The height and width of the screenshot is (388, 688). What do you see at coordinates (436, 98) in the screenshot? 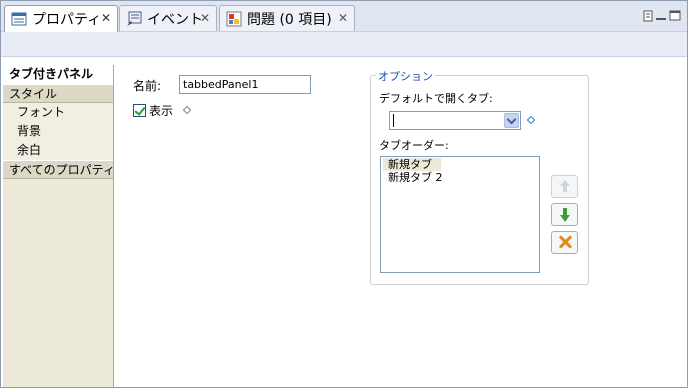
I see `default-tab-label: デフォルトで開くタブ:` at bounding box center [436, 98].